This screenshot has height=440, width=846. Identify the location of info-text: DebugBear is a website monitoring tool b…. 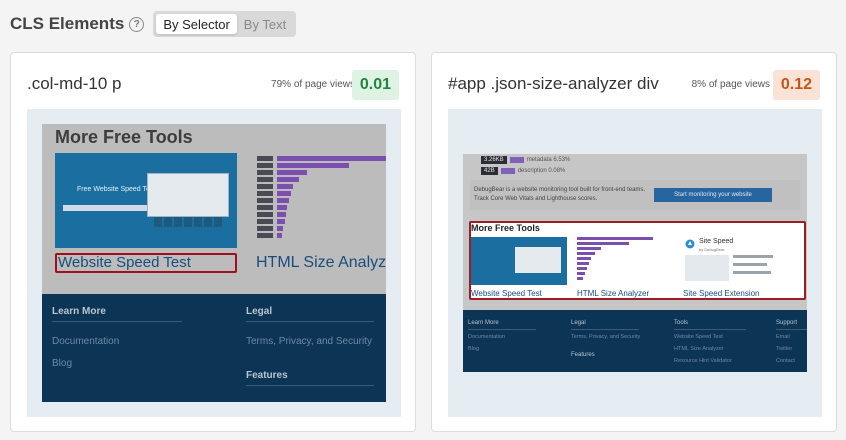
(560, 194).